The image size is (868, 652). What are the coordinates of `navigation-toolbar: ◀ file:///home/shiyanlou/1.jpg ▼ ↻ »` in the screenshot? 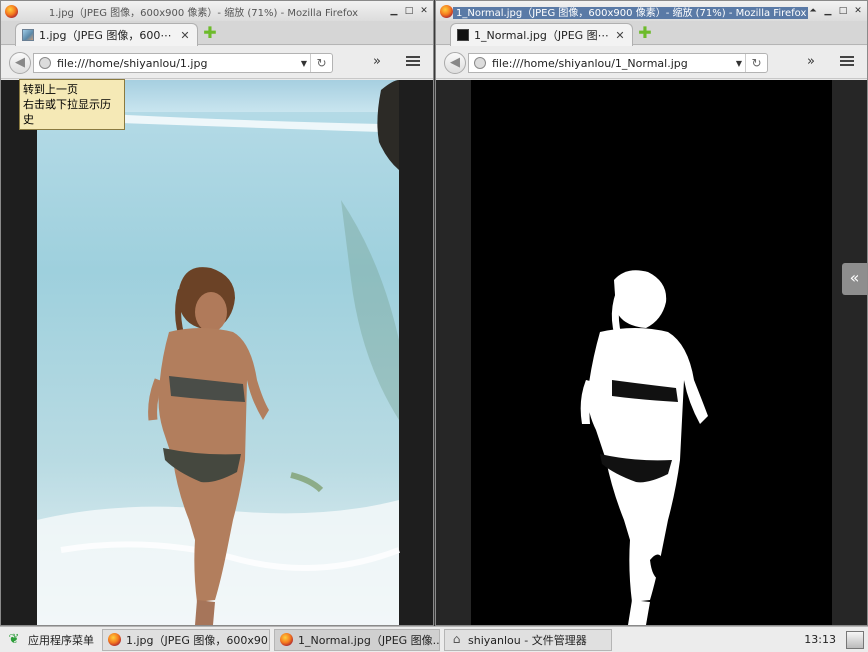 It's located at (217, 62).